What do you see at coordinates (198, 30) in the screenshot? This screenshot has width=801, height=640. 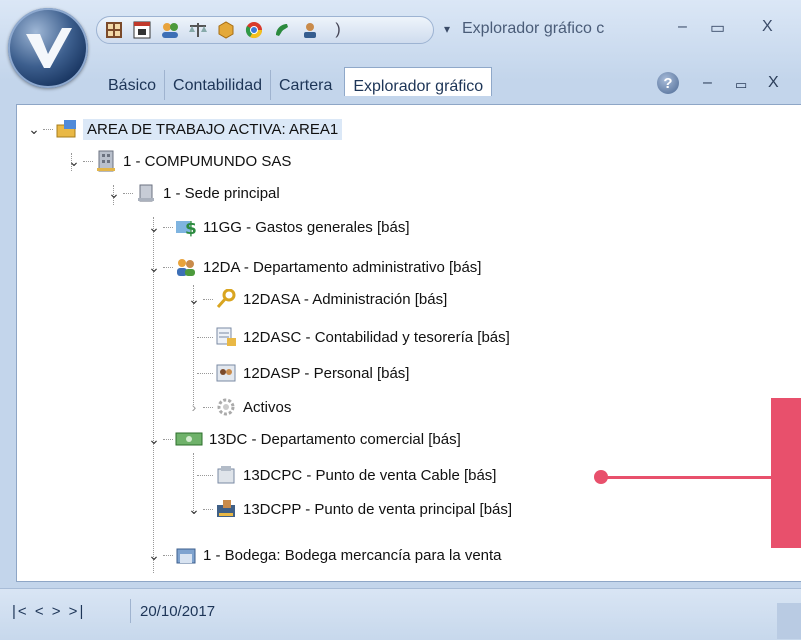 I see `scale-icon` at bounding box center [198, 30].